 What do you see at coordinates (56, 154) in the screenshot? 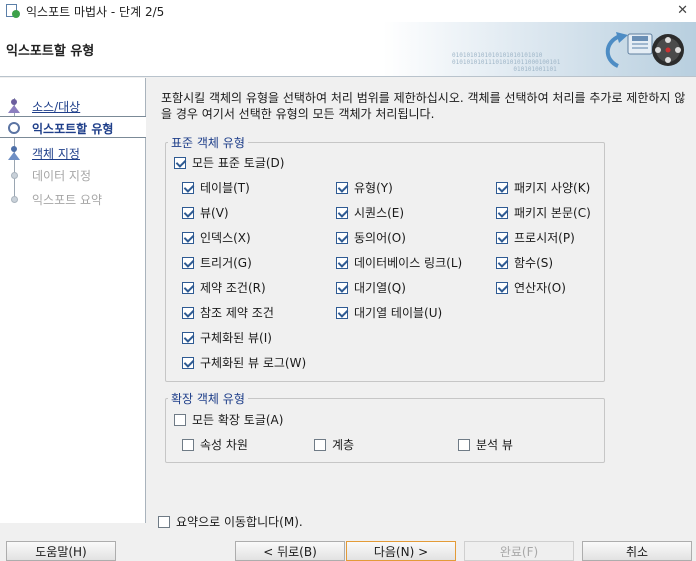
I see `step-label: 객체 지정` at bounding box center [56, 154].